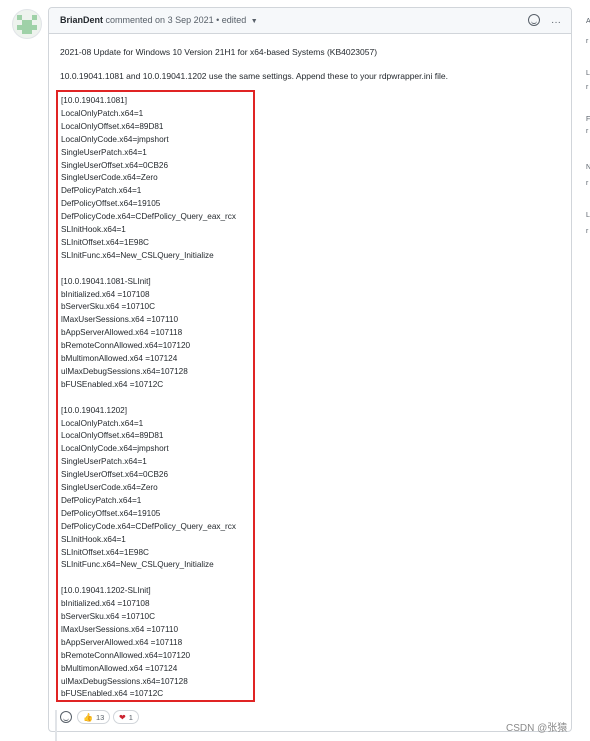 The image size is (590, 741). Describe the element at coordinates (94, 717) in the screenshot. I see `reaction-thumbs-up: 👍 13` at that location.